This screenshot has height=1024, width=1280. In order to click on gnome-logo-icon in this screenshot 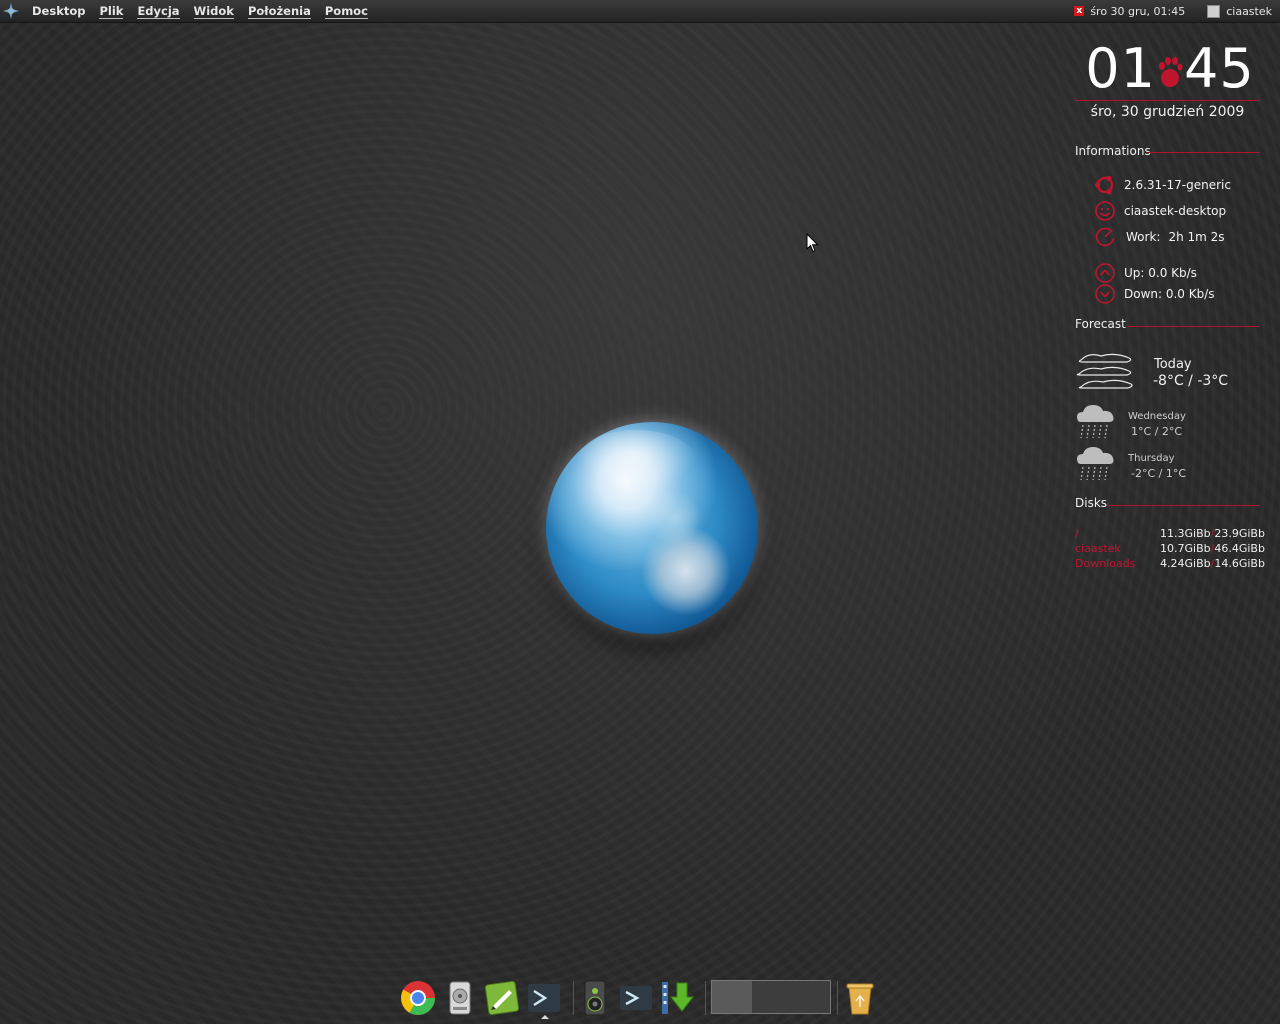, I will do `click(11, 11)`.